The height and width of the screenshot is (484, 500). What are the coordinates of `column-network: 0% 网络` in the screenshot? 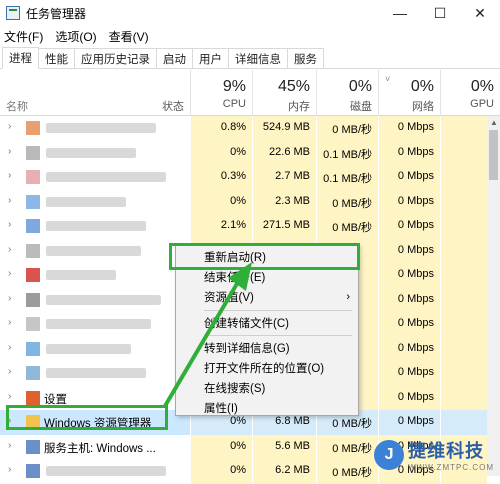 It's located at (409, 93).